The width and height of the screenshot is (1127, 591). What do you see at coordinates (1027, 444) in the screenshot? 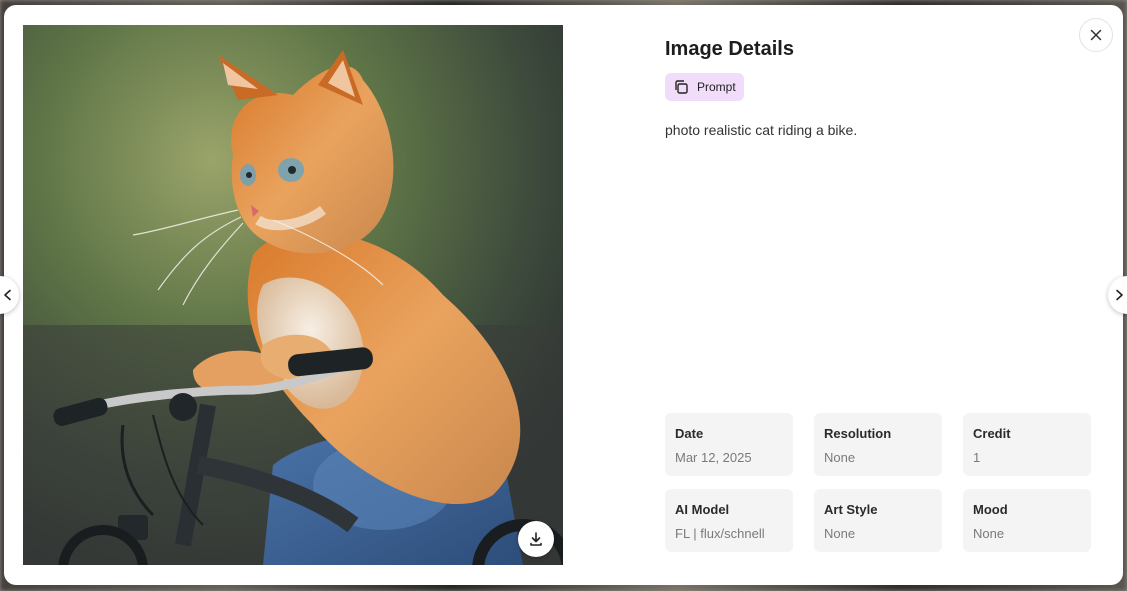
I see `meta-card-credit: Credit 1` at bounding box center [1027, 444].